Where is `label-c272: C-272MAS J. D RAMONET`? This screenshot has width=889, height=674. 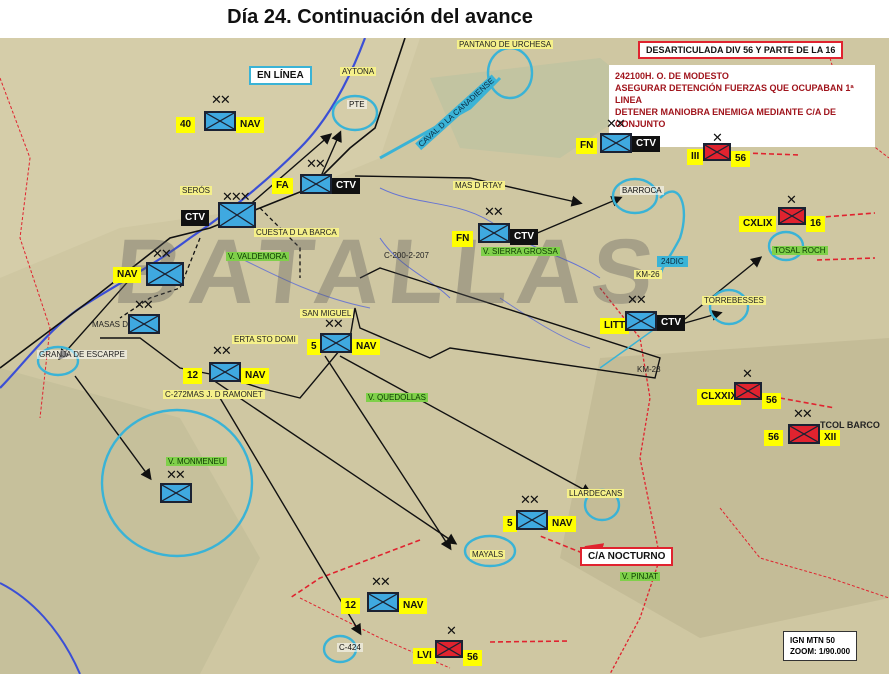 label-c272: C-272MAS J. D RAMONET is located at coordinates (214, 394).